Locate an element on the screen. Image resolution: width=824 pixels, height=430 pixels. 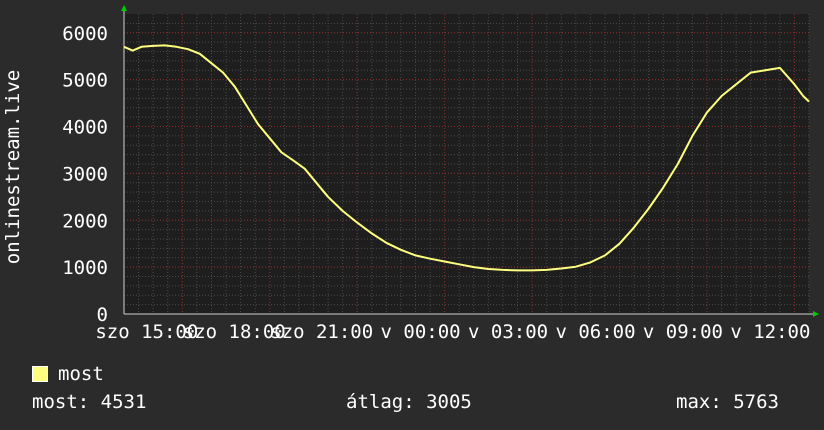
y-axis-arrow-icon is located at coordinates (124, 8).